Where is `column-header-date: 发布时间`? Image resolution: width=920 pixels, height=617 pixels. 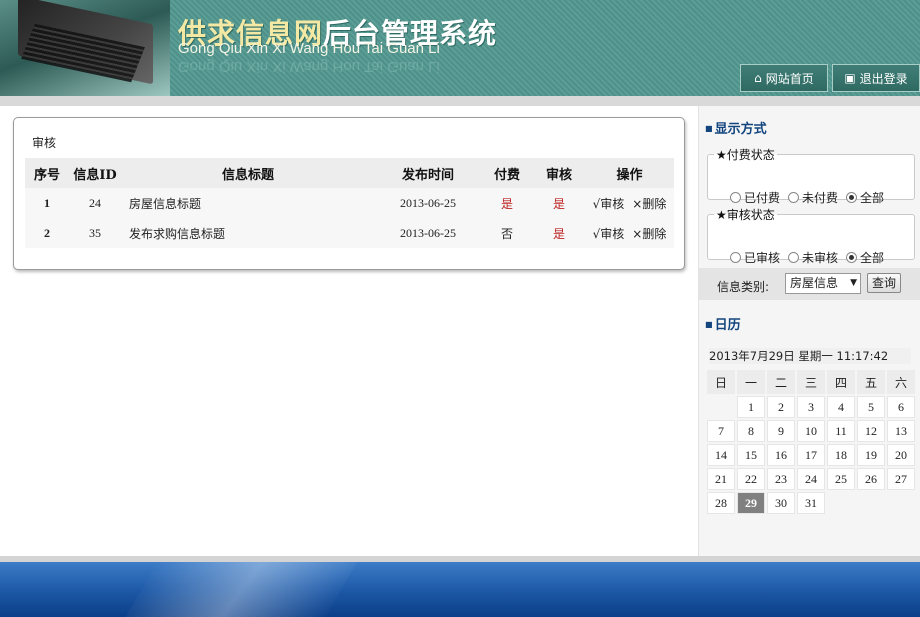
column-header-date: 发布时间 is located at coordinates (428, 173).